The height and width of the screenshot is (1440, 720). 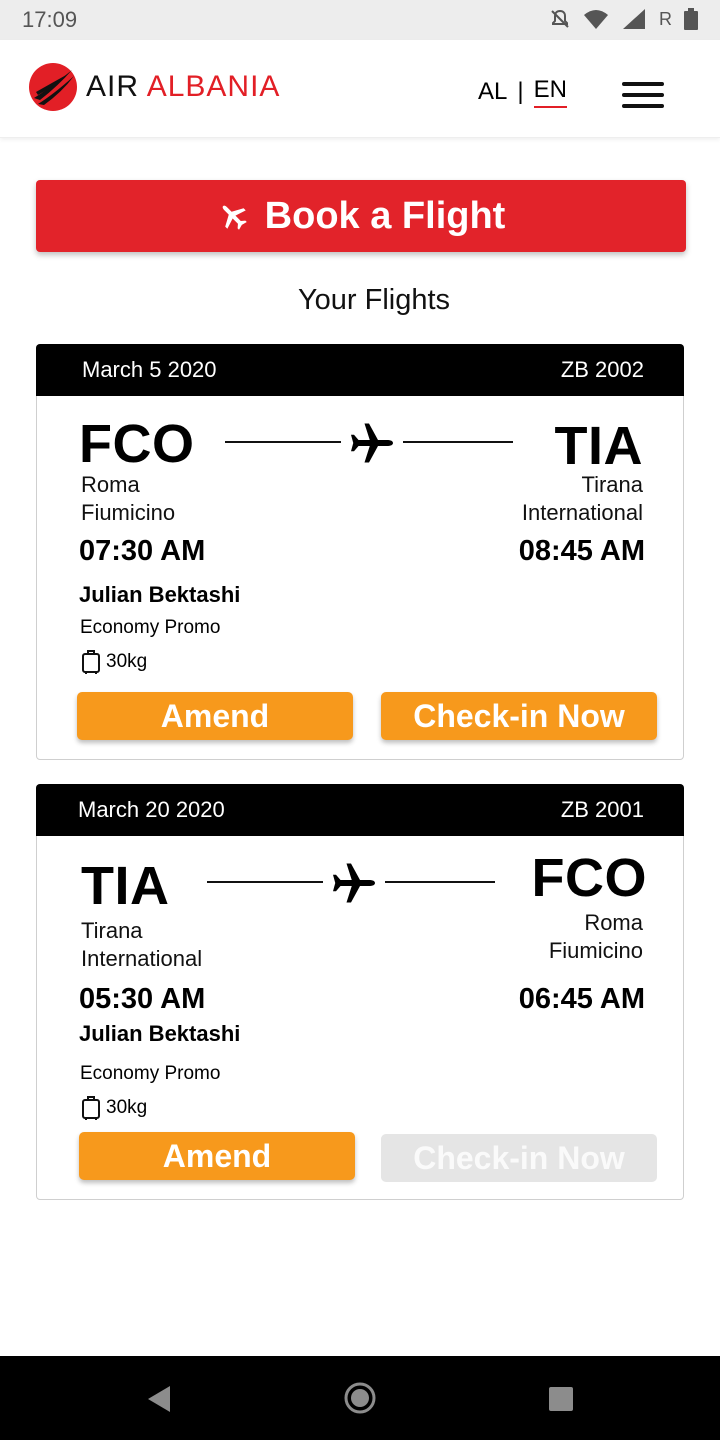 I want to click on origin-city: Roma, so click(x=110, y=484).